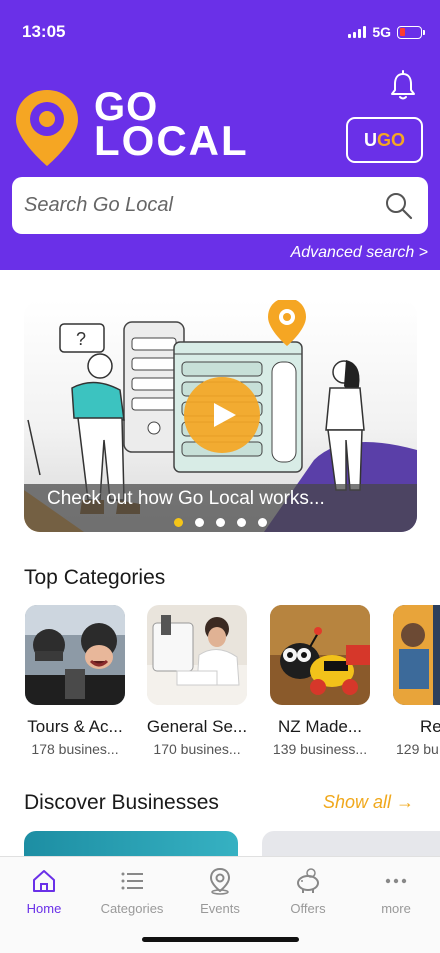  What do you see at coordinates (44, 908) in the screenshot?
I see `nav-label: Home` at bounding box center [44, 908].